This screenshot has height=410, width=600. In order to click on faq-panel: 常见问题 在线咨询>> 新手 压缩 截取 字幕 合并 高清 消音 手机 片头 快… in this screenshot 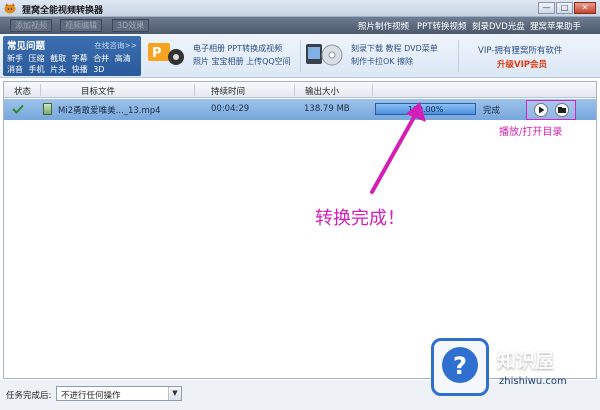, I will do `click(72, 56)`.